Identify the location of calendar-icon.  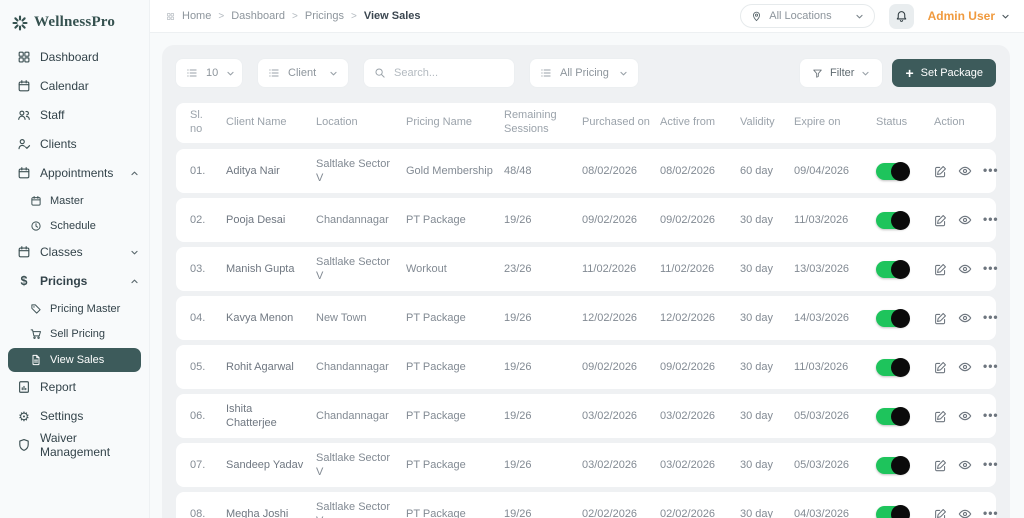
(24, 252).